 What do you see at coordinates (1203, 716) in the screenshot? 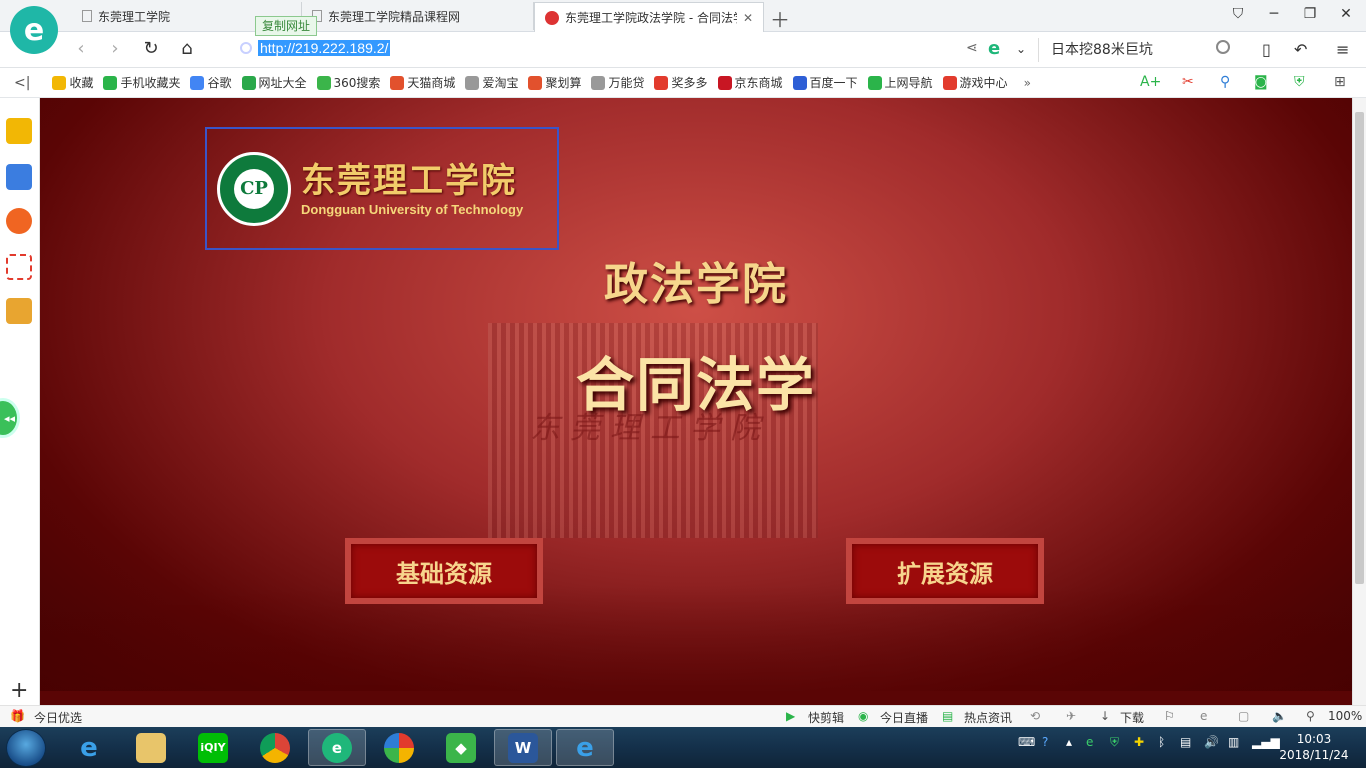
I see `ie-mode-icon: e` at bounding box center [1203, 716].